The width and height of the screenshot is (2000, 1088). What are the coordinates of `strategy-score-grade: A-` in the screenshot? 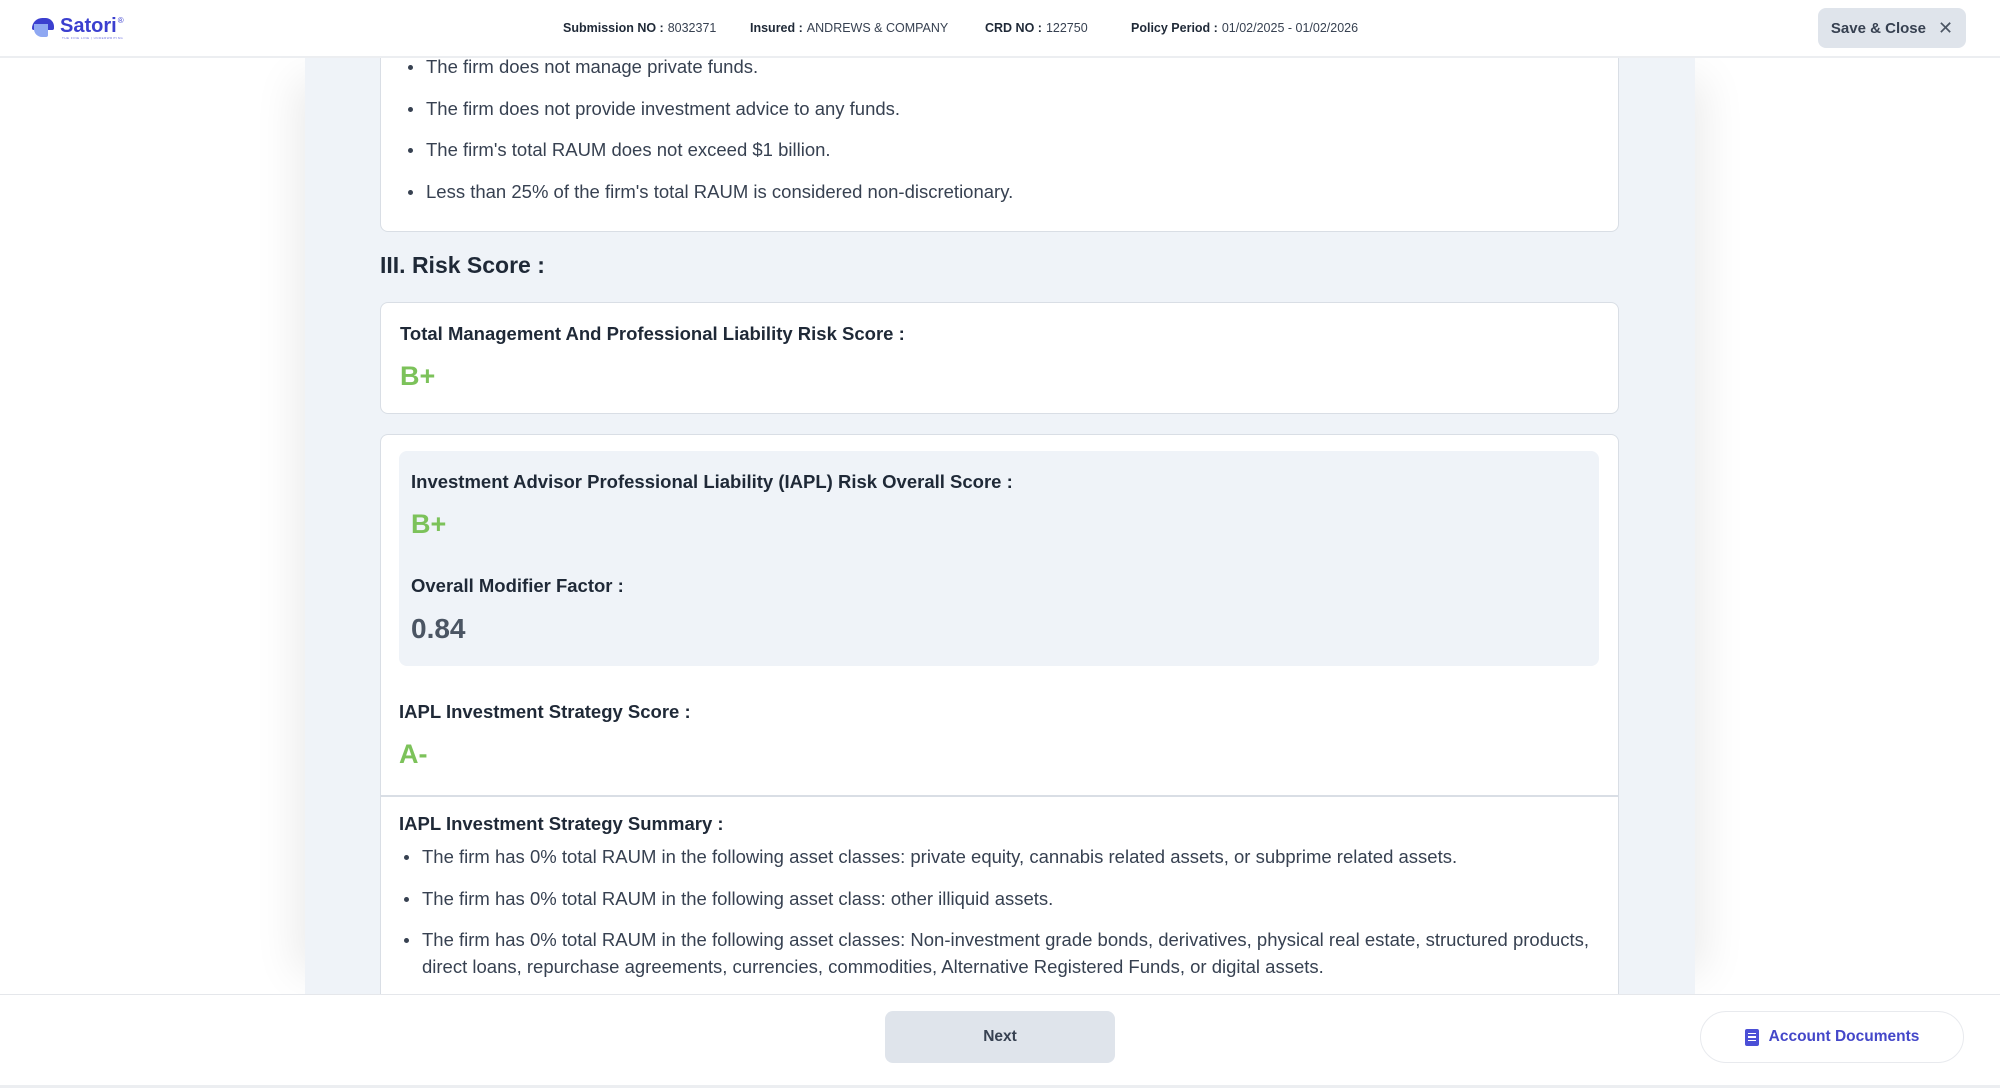 It's located at (413, 754).